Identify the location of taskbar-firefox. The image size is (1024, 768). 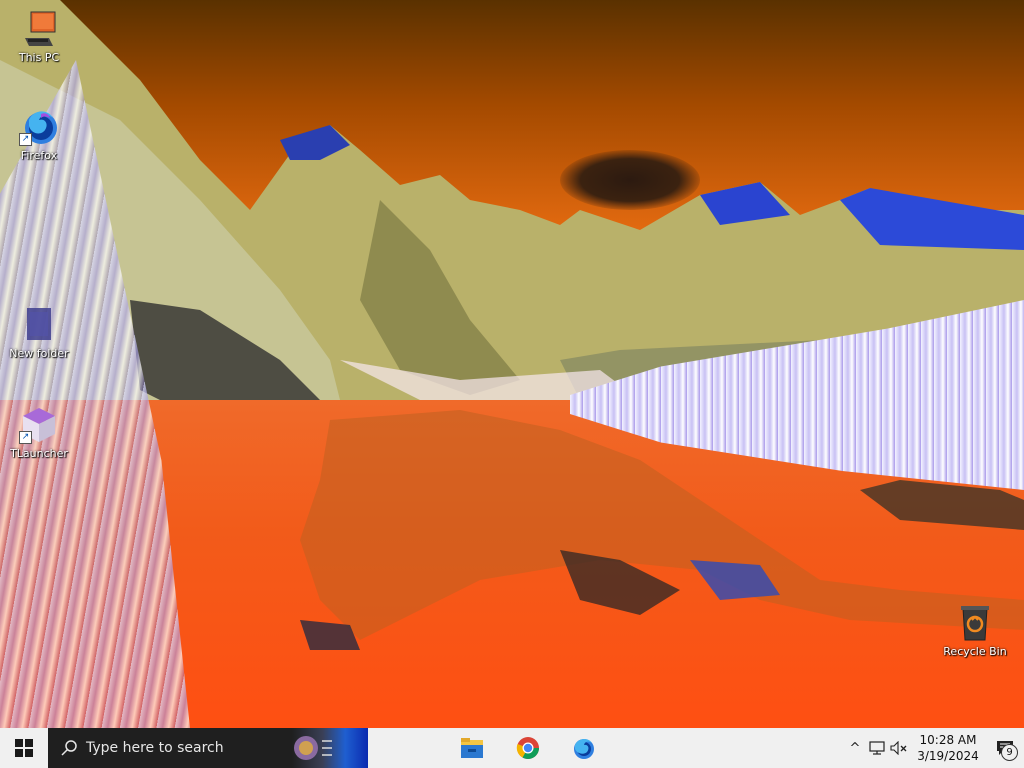
(584, 748).